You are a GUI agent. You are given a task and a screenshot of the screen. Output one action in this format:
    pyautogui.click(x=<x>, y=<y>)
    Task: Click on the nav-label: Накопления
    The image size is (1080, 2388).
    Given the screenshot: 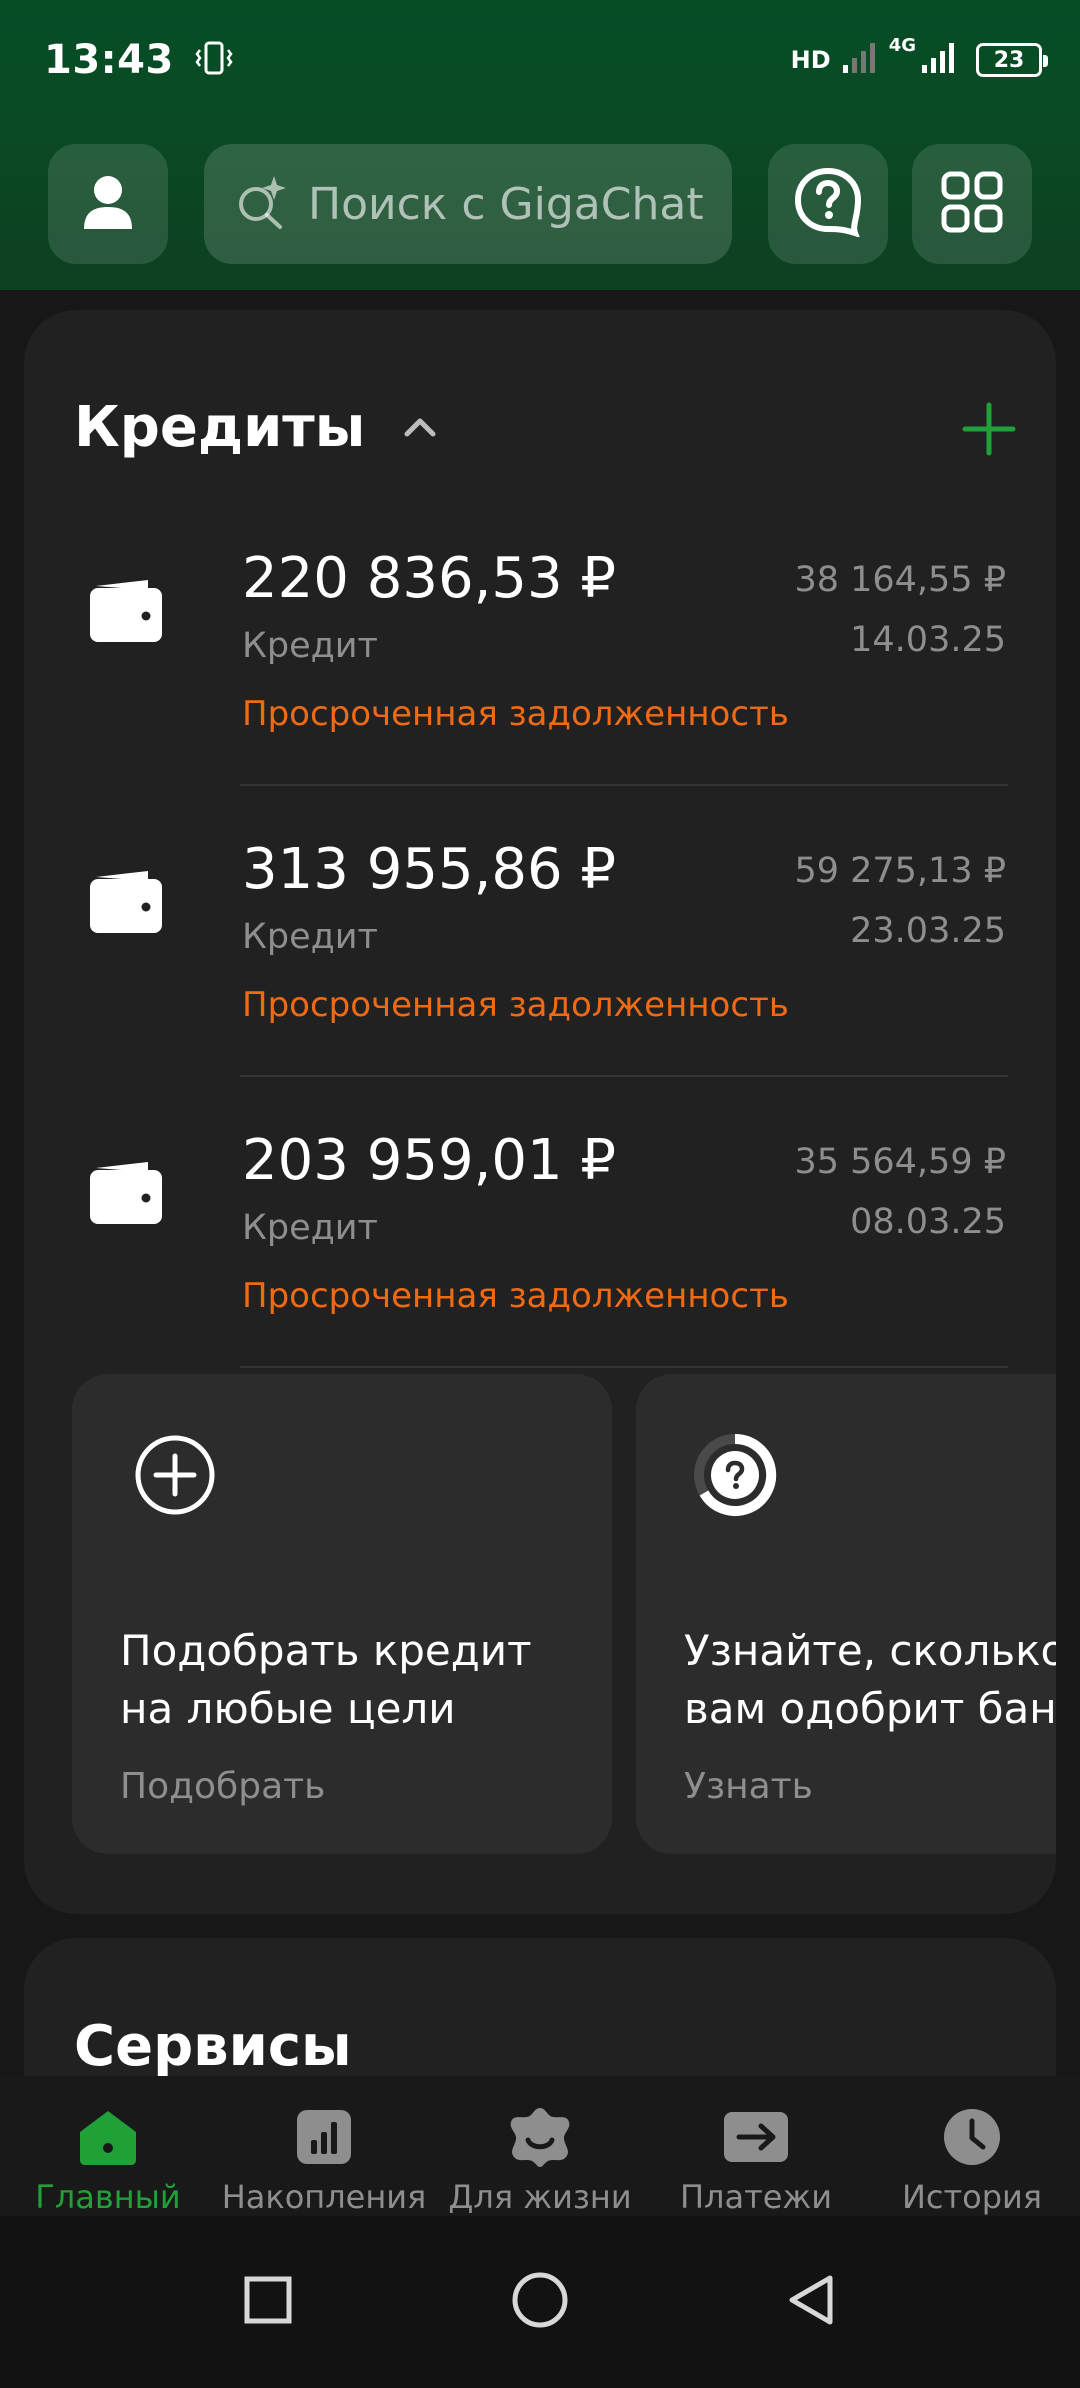 What is the action you would take?
    pyautogui.click(x=324, y=2197)
    